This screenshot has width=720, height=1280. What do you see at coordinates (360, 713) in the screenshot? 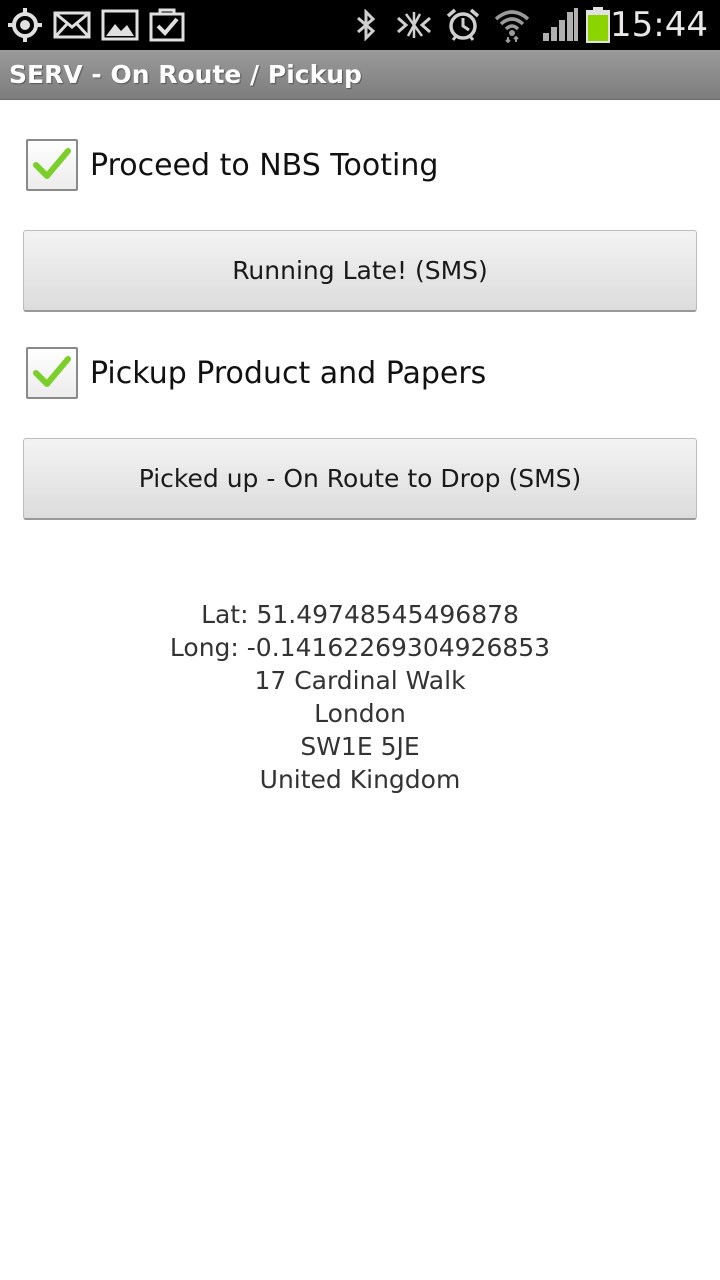
I see `address-city: London` at bounding box center [360, 713].